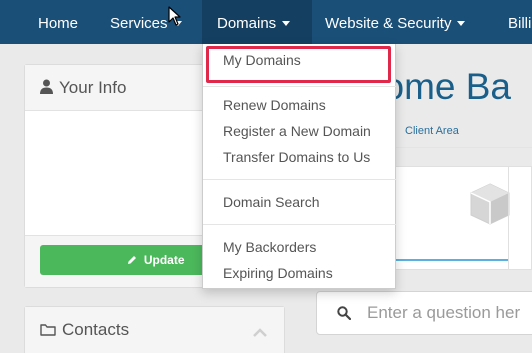  What do you see at coordinates (508, 218) in the screenshot?
I see `tile-separator` at bounding box center [508, 218].